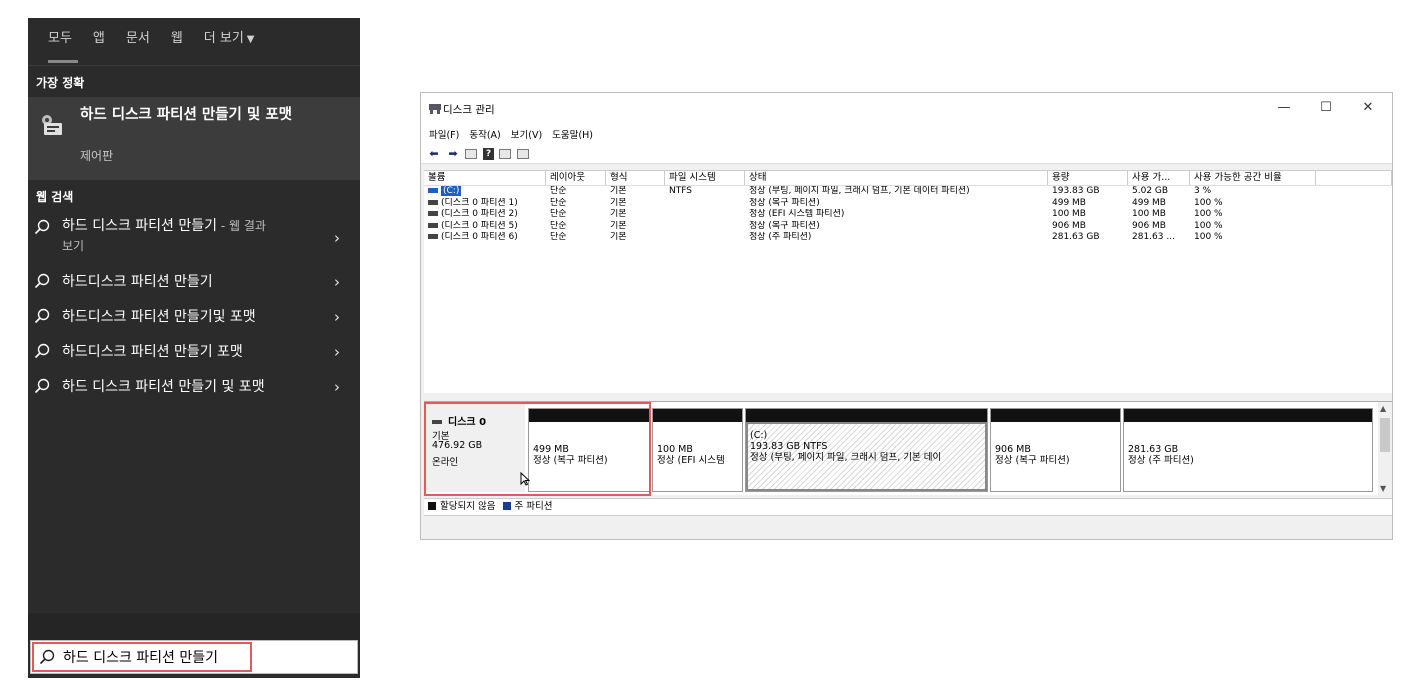  What do you see at coordinates (453, 153) in the screenshot?
I see `forward-arrow-icon: ➡` at bounding box center [453, 153].